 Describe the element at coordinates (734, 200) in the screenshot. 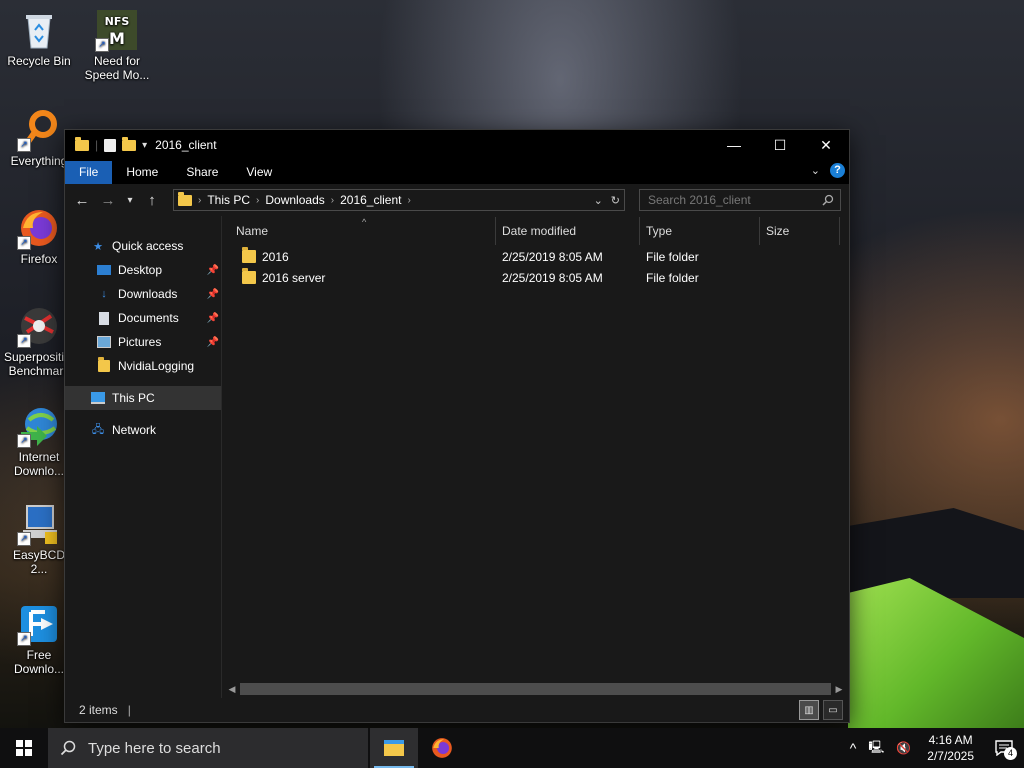

I see `search-input` at that location.